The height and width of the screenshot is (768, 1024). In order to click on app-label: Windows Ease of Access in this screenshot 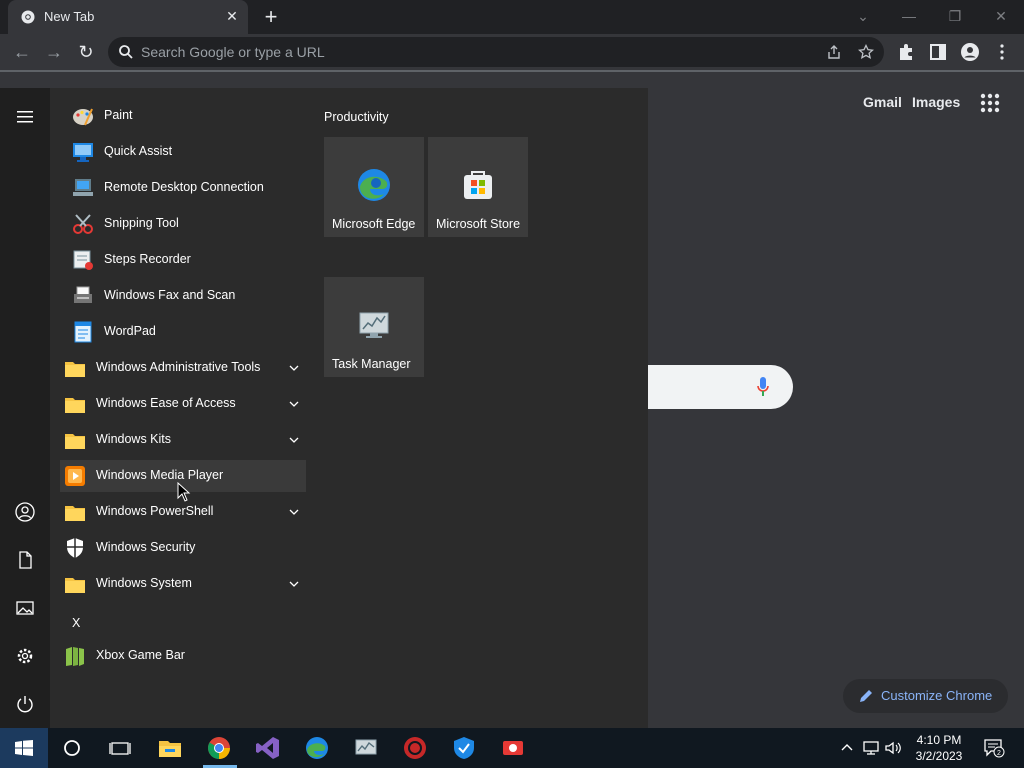, I will do `click(166, 403)`.